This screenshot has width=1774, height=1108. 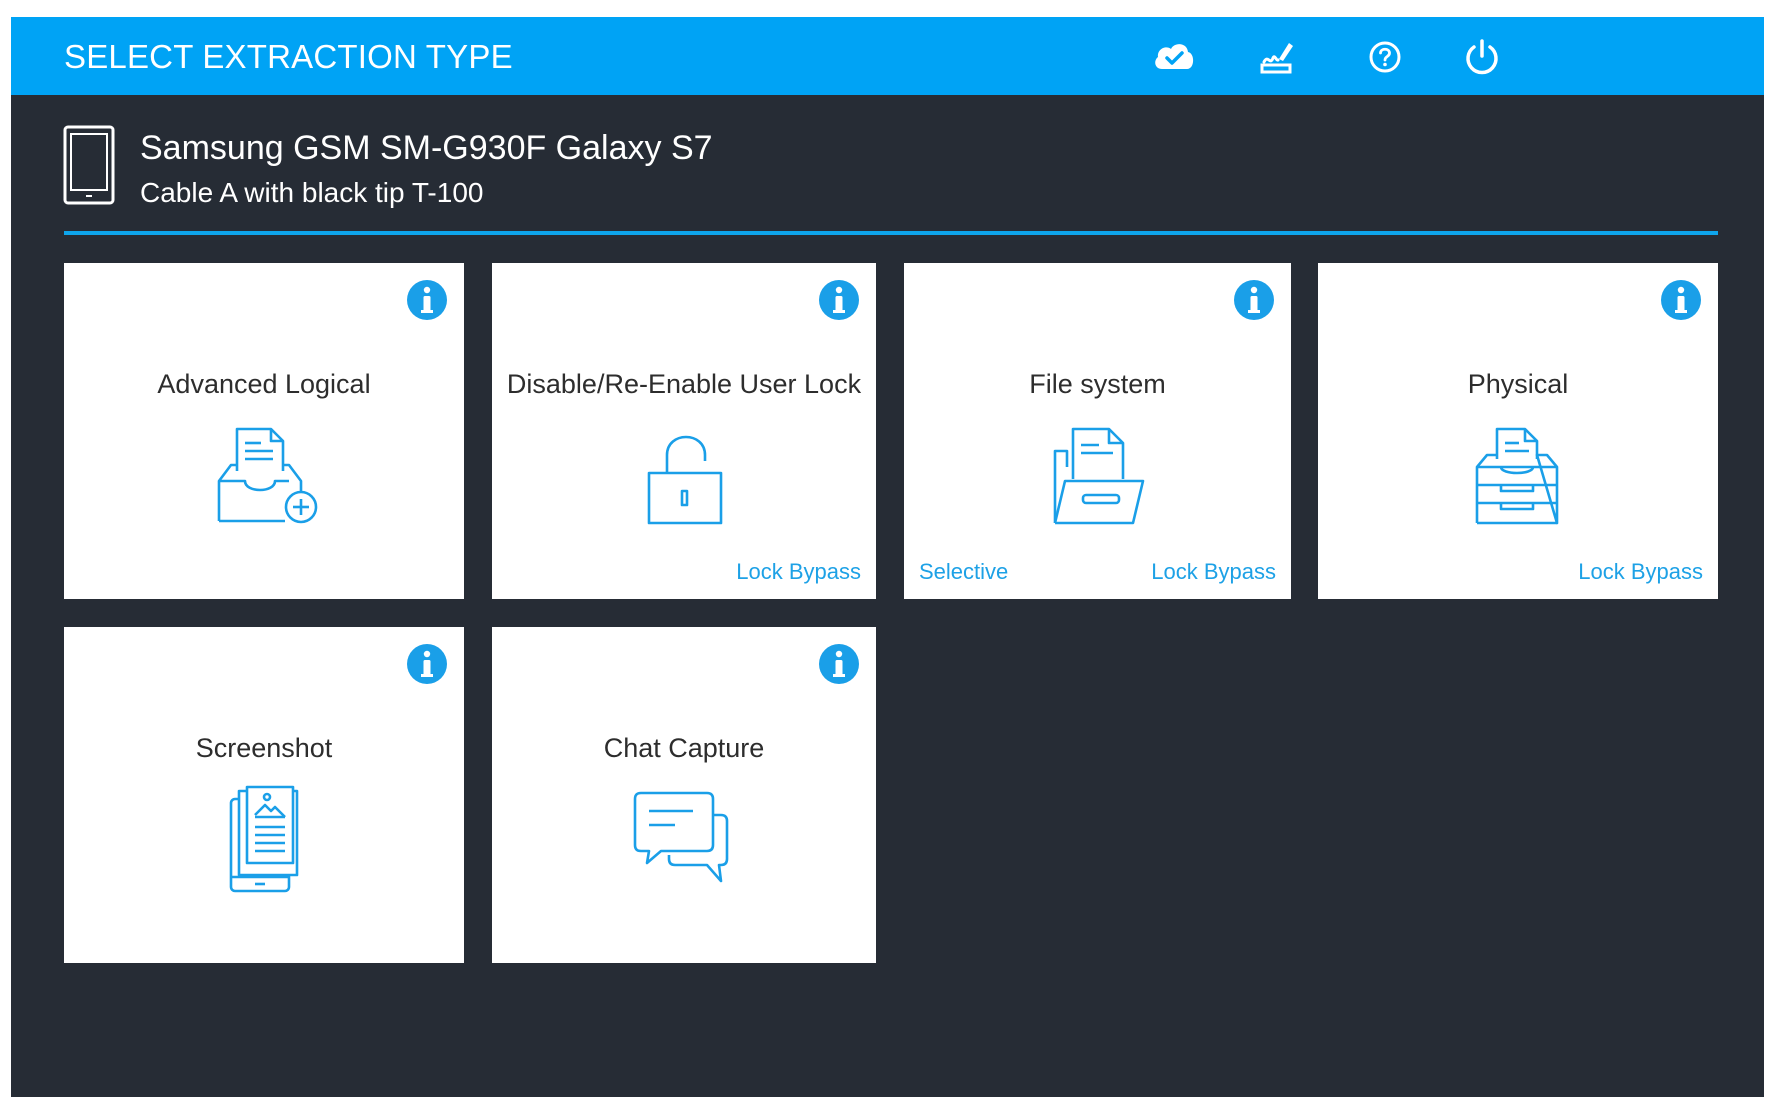 I want to click on inbox-add-icon, so click(x=264, y=476).